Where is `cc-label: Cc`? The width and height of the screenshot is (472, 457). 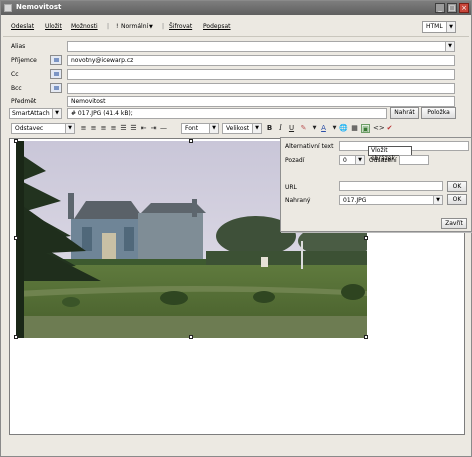 cc-label: Cc is located at coordinates (15, 74).